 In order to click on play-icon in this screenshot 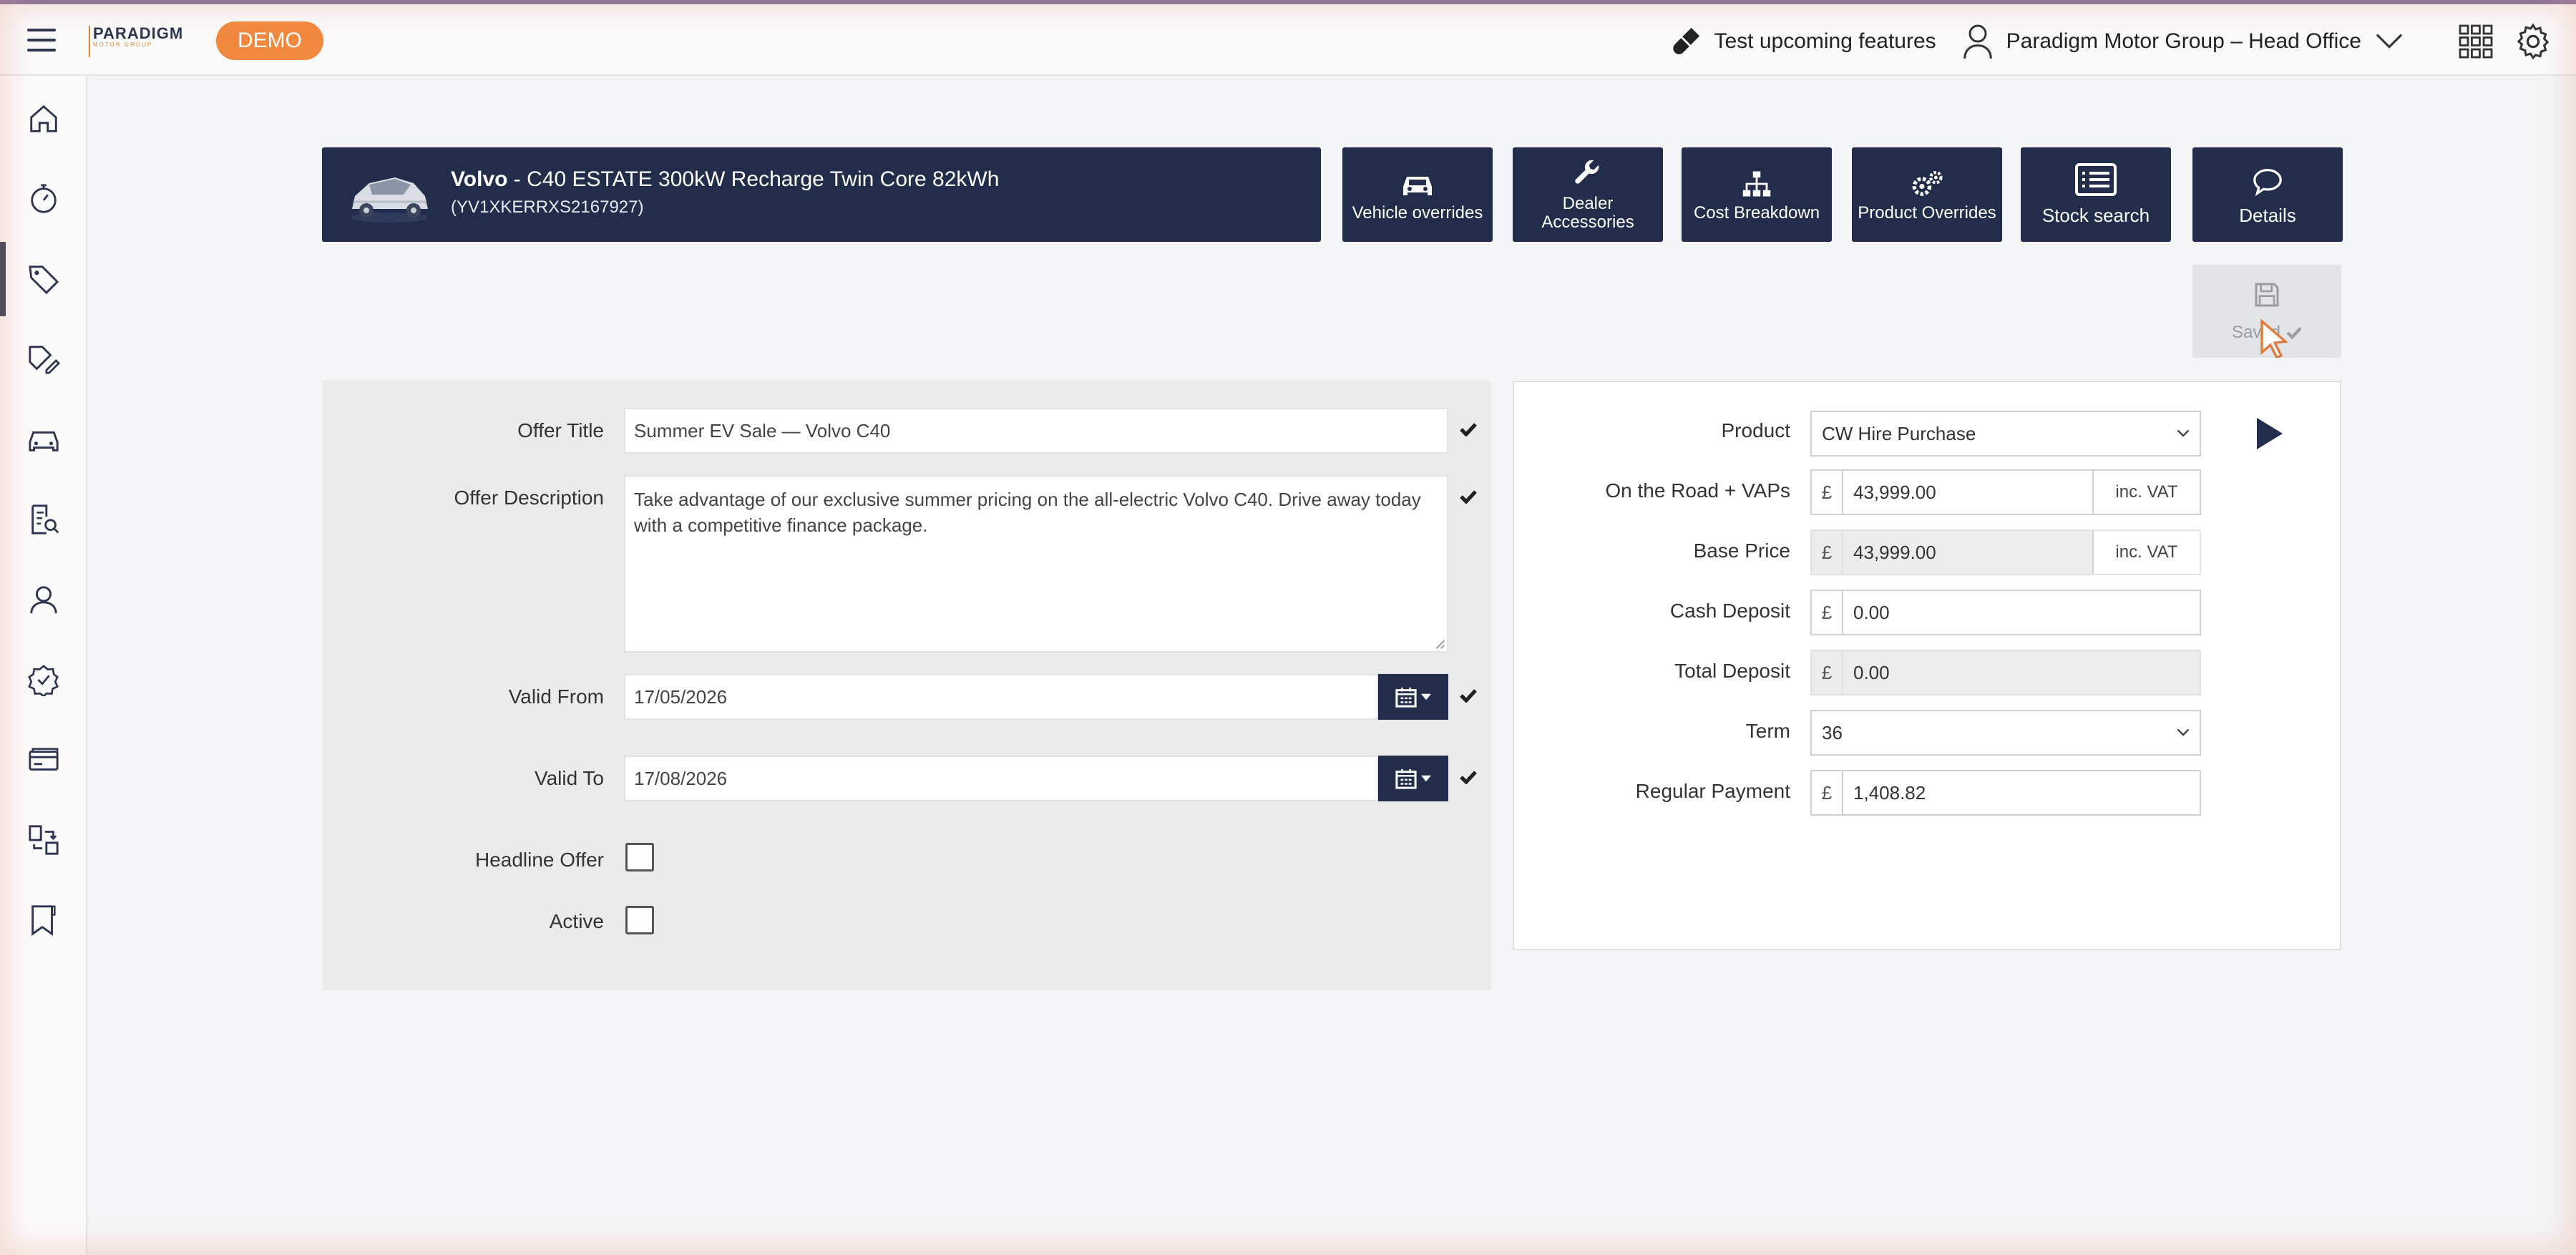, I will do `click(2268, 433)`.